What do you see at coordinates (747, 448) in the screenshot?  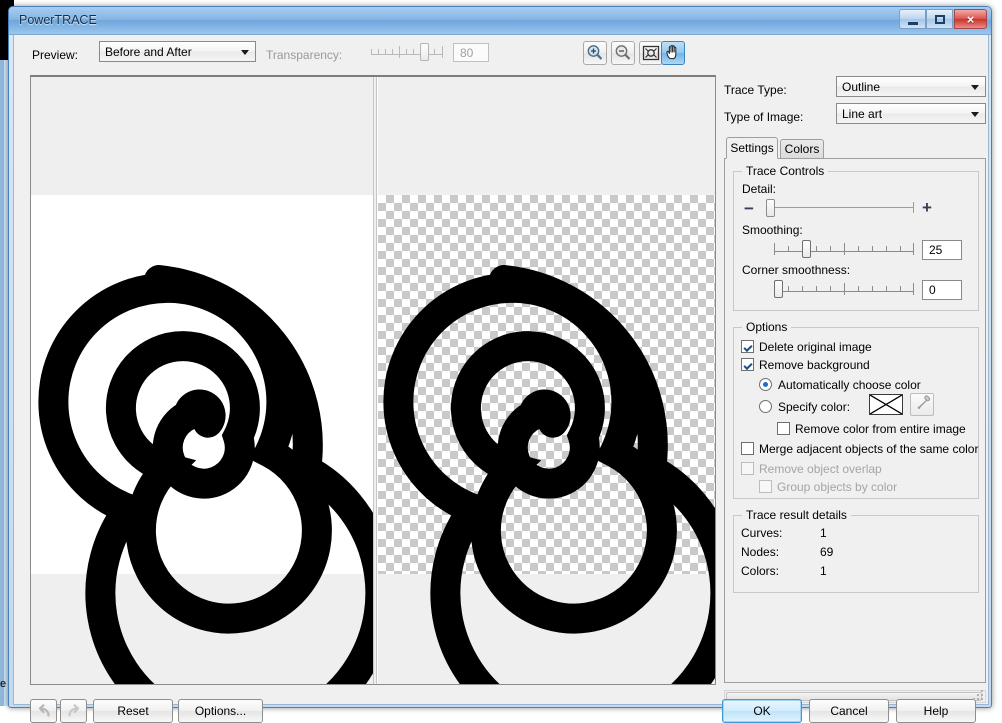 I see `merge-adjacent-checkbox` at bounding box center [747, 448].